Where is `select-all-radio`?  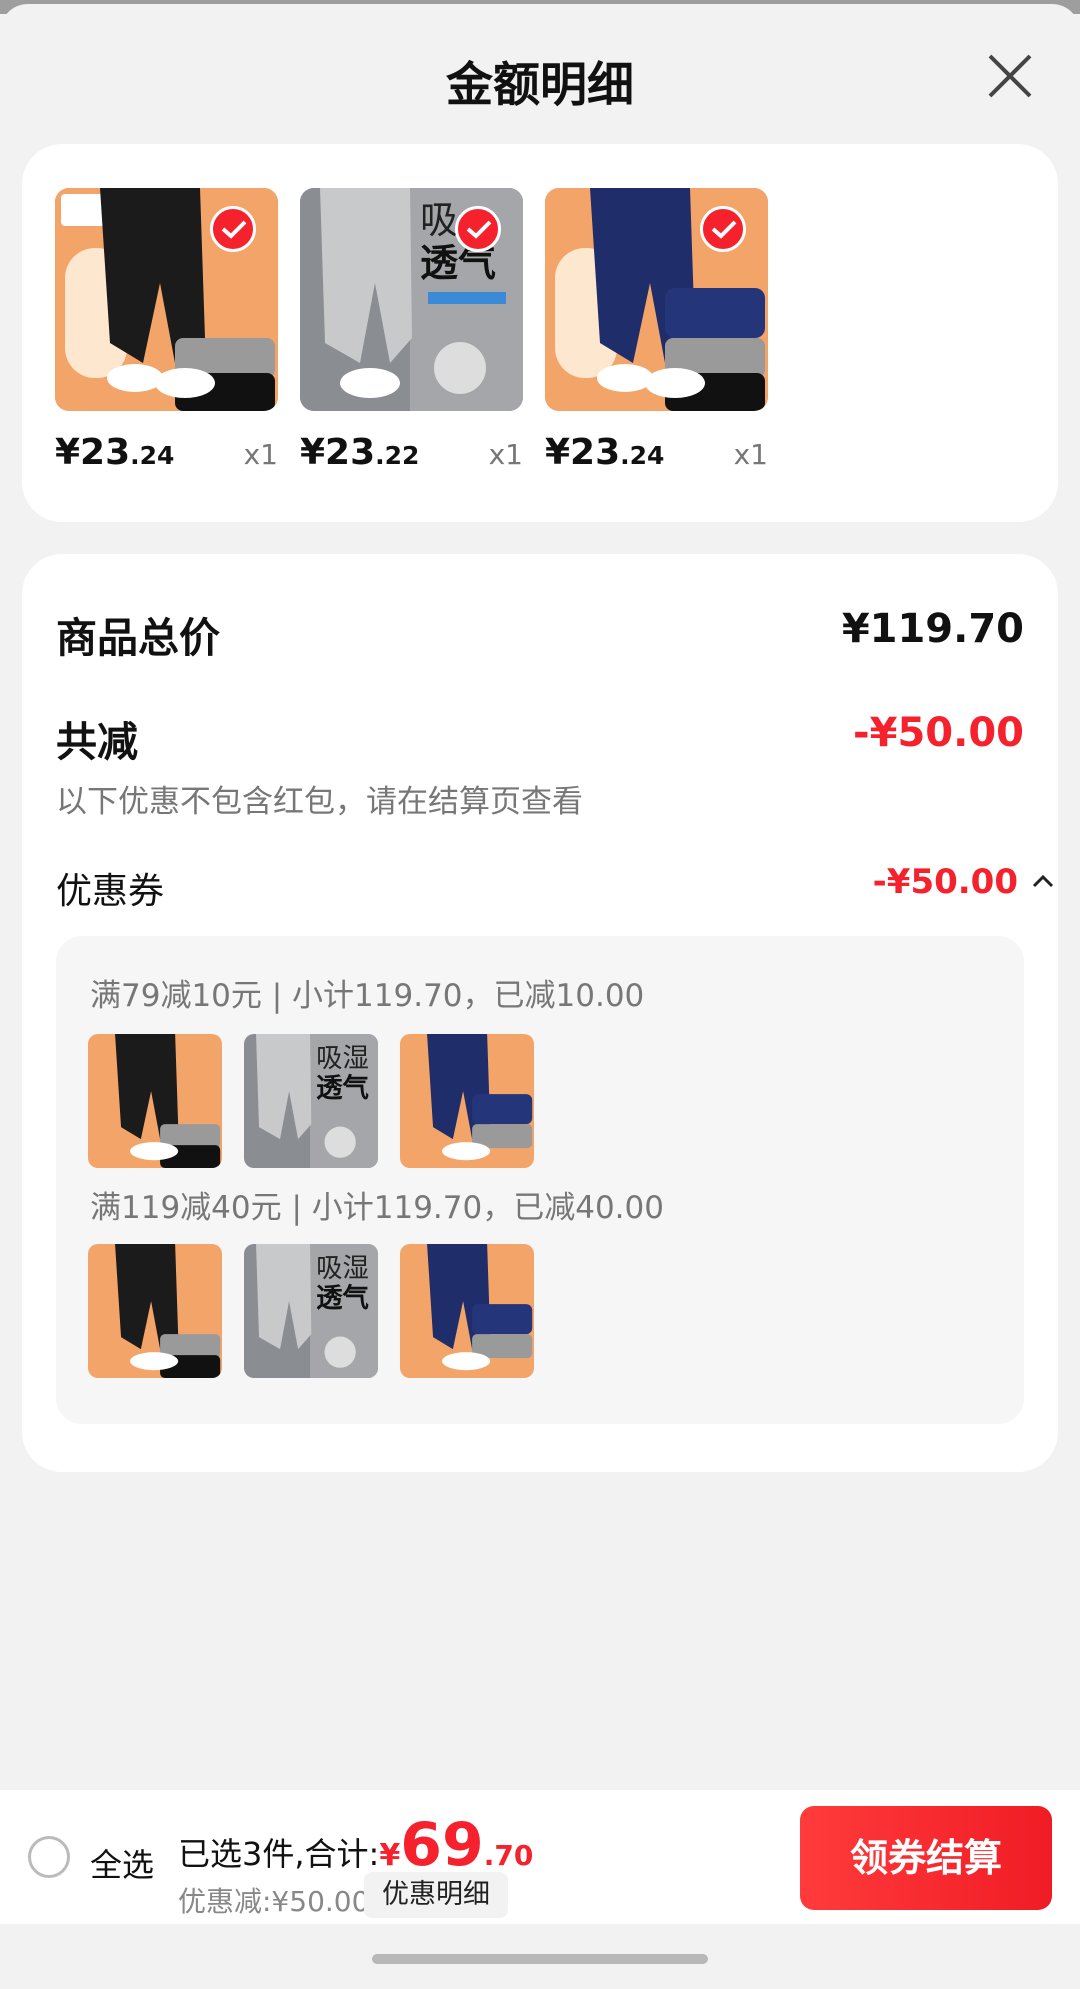
select-all-radio is located at coordinates (49, 1857).